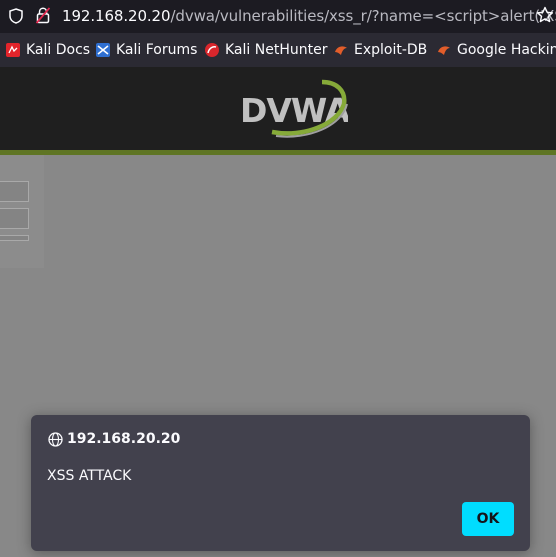 The width and height of the screenshot is (556, 557). Describe the element at coordinates (89, 476) in the screenshot. I see `dialog-message: XSS ATTACK` at that location.